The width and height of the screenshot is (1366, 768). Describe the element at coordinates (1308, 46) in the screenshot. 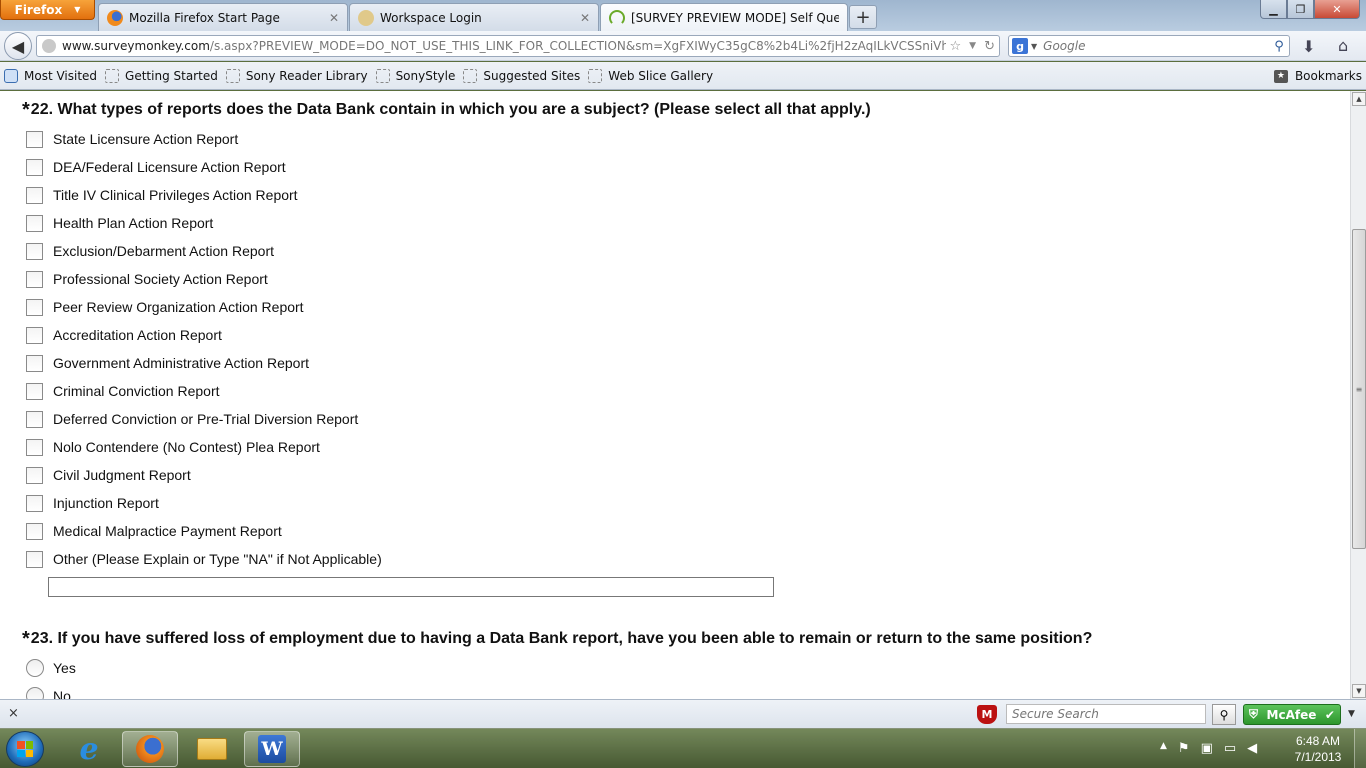

I see `download-icon: ⬇` at that location.